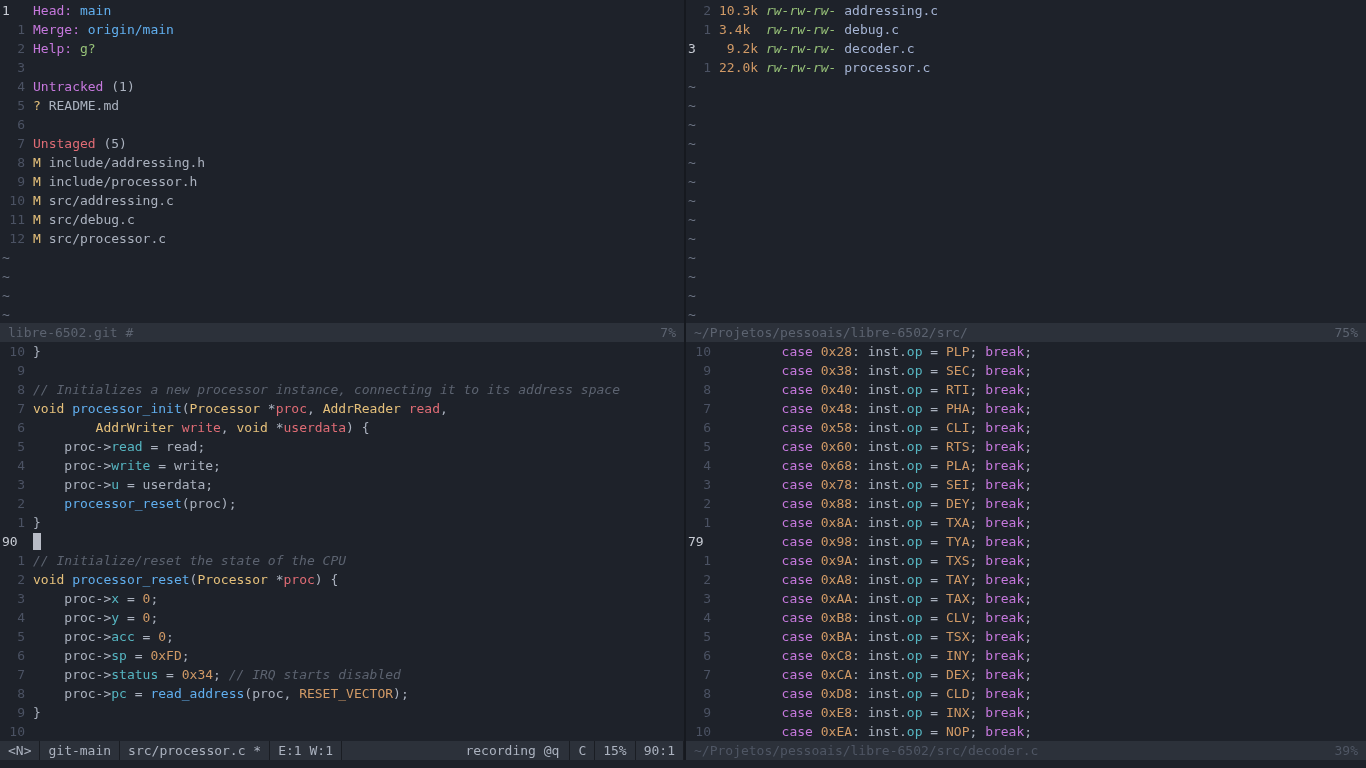 The width and height of the screenshot is (1366, 768). Describe the element at coordinates (829, 11) in the screenshot. I see `code-line: 10.3k rw-rw-rw- addressing.c` at that location.